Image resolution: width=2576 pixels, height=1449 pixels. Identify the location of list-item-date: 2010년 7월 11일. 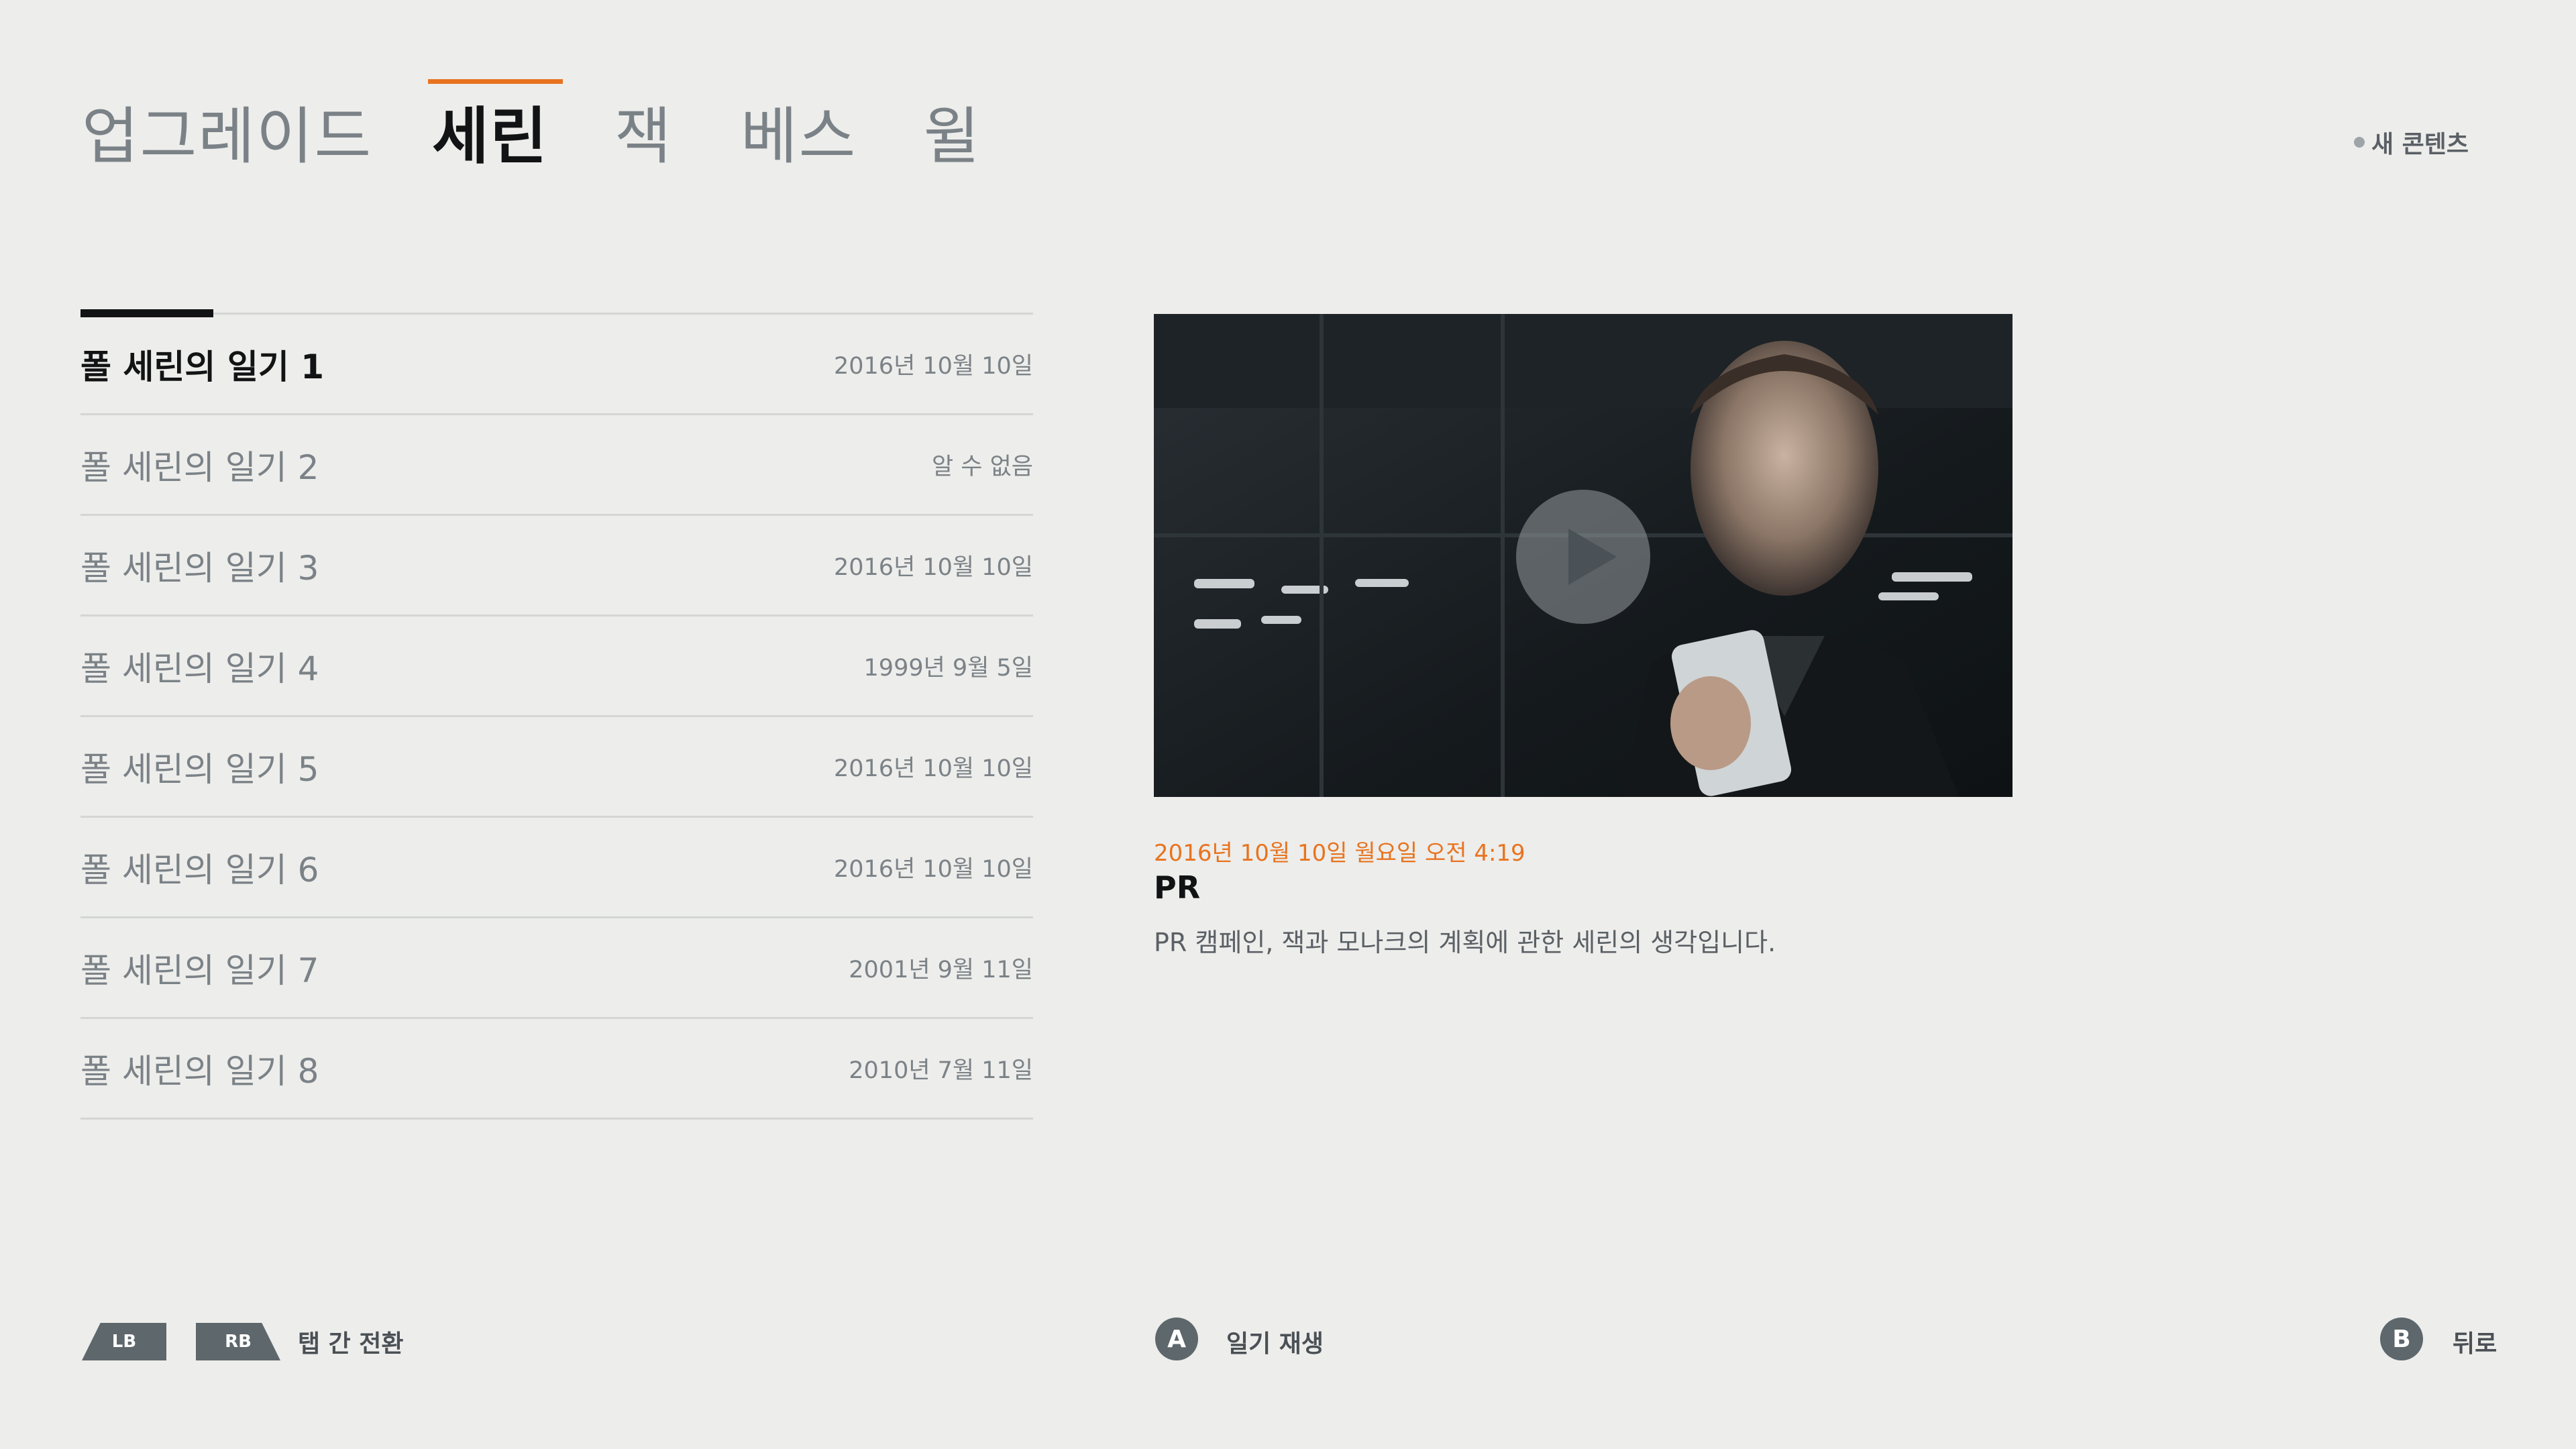
(941, 1070).